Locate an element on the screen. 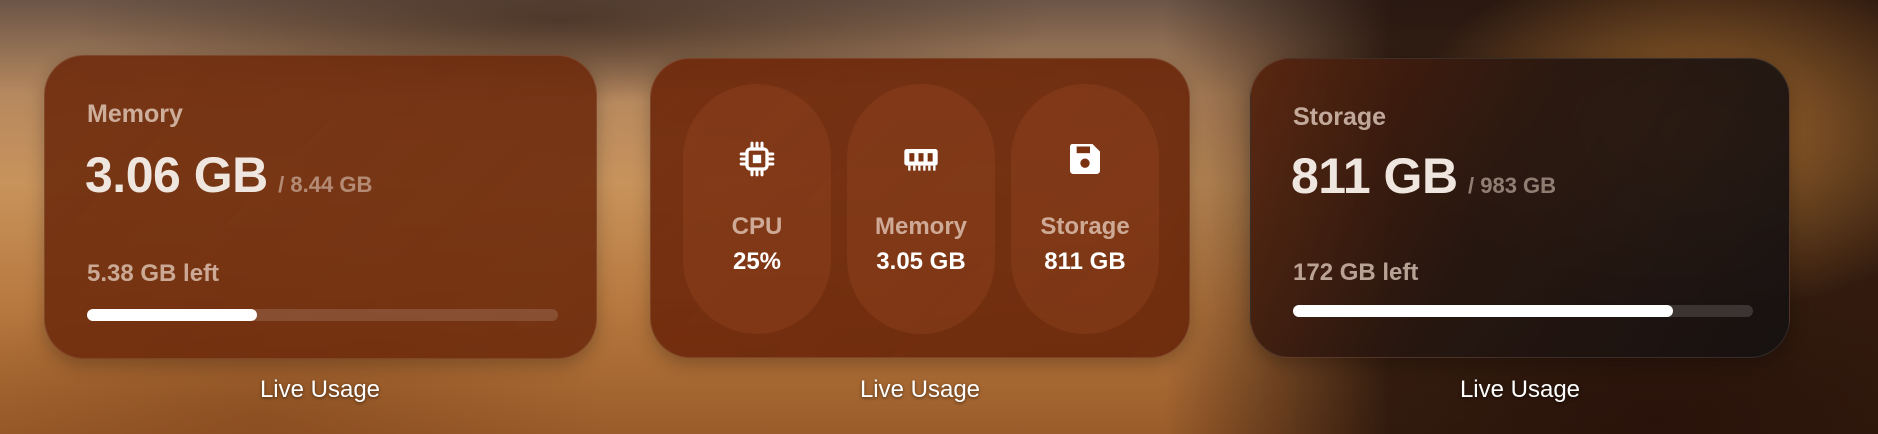 This screenshot has width=1878, height=434. cpu-icon is located at coordinates (757, 159).